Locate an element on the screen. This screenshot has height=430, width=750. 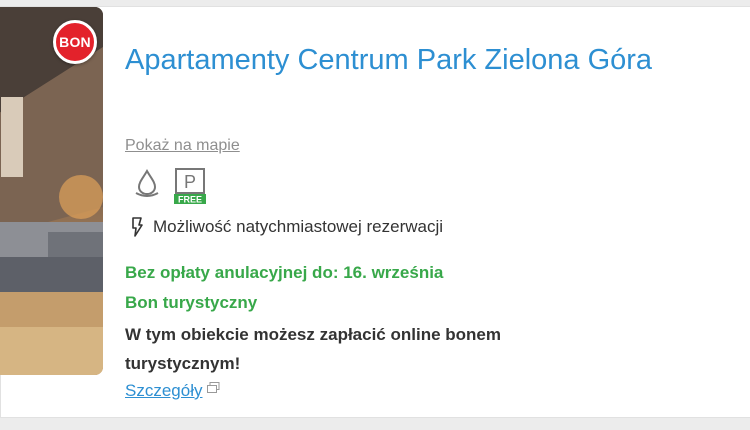
parking-free-tag: FREE is located at coordinates (190, 200).